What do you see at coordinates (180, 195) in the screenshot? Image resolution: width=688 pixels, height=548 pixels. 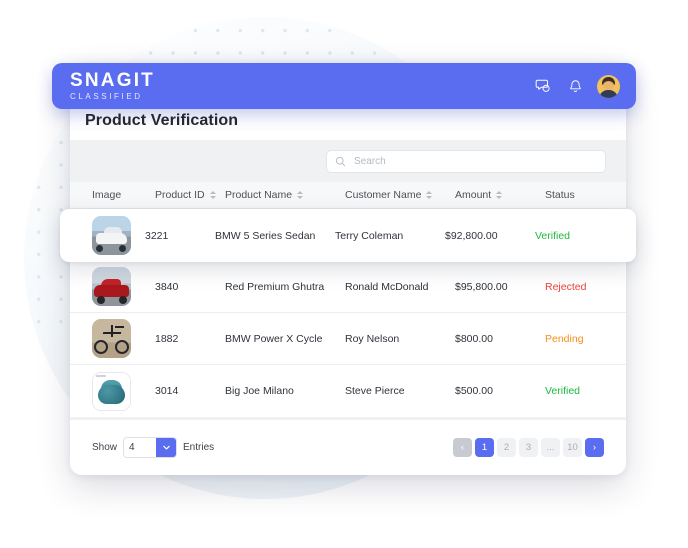 I see `column-label: Product ID` at bounding box center [180, 195].